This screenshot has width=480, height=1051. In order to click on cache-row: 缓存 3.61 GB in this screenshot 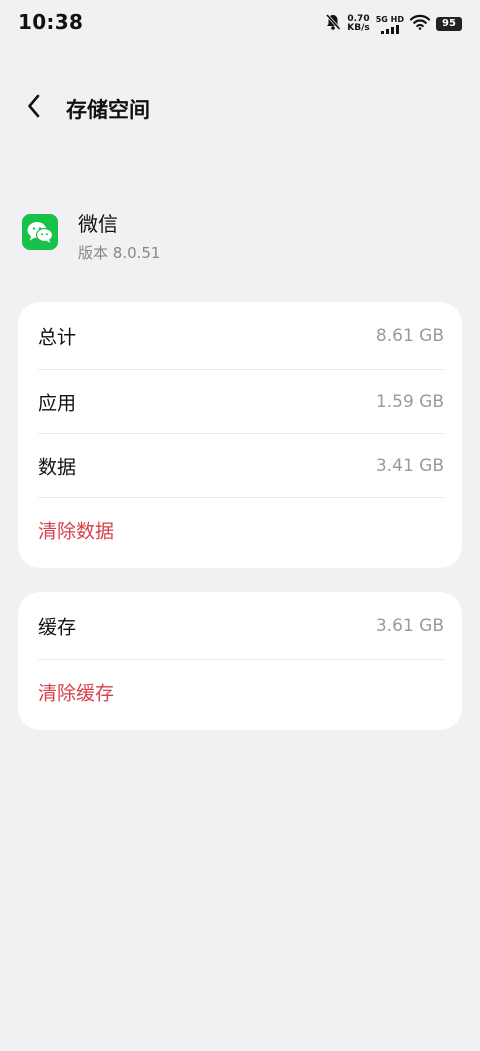, I will do `click(241, 626)`.